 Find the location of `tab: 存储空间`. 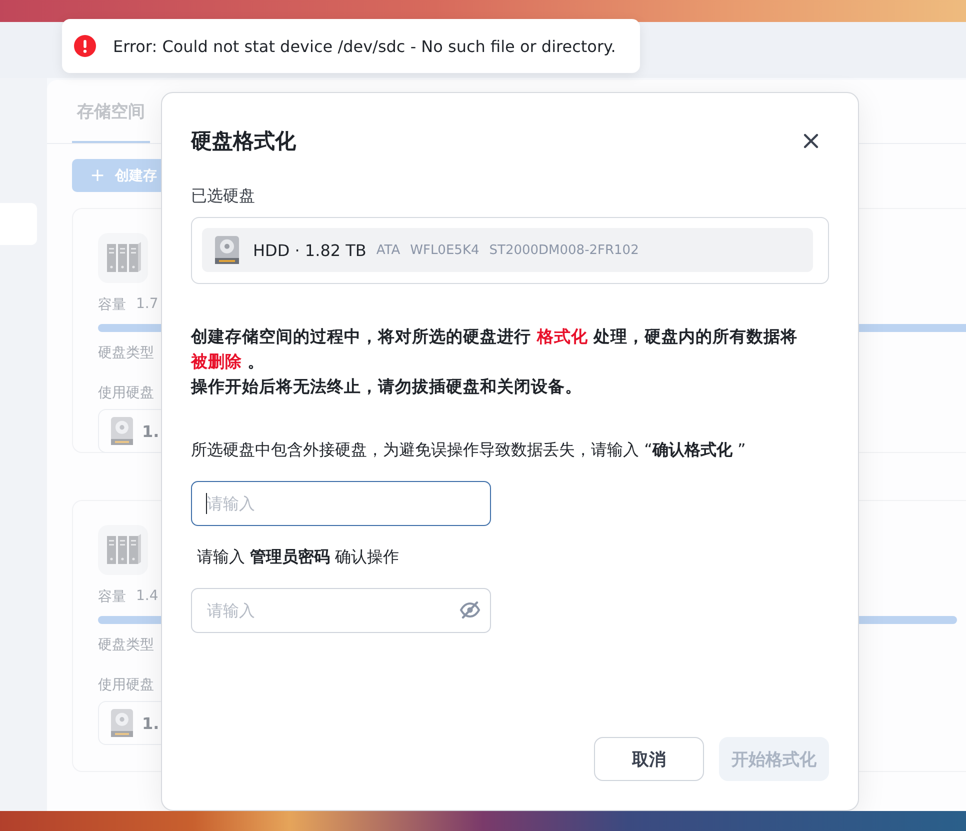

tab: 存储空间 is located at coordinates (111, 121).